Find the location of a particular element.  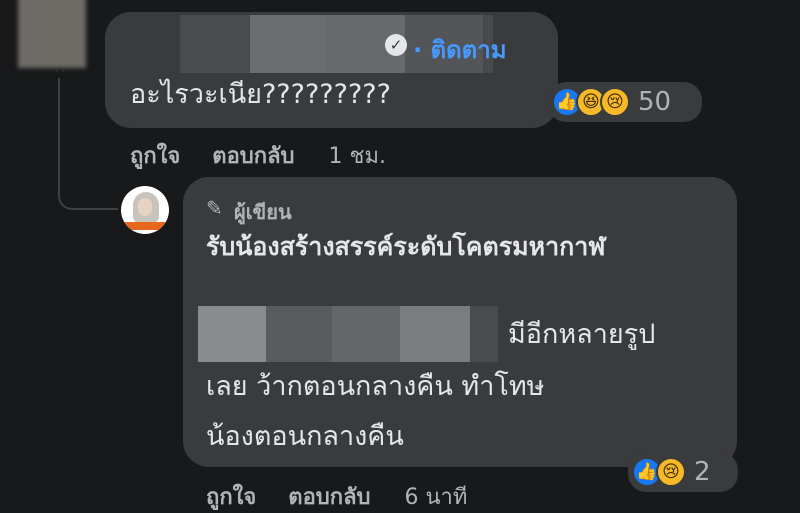

follow-link: · ติดตาม is located at coordinates (460, 49).